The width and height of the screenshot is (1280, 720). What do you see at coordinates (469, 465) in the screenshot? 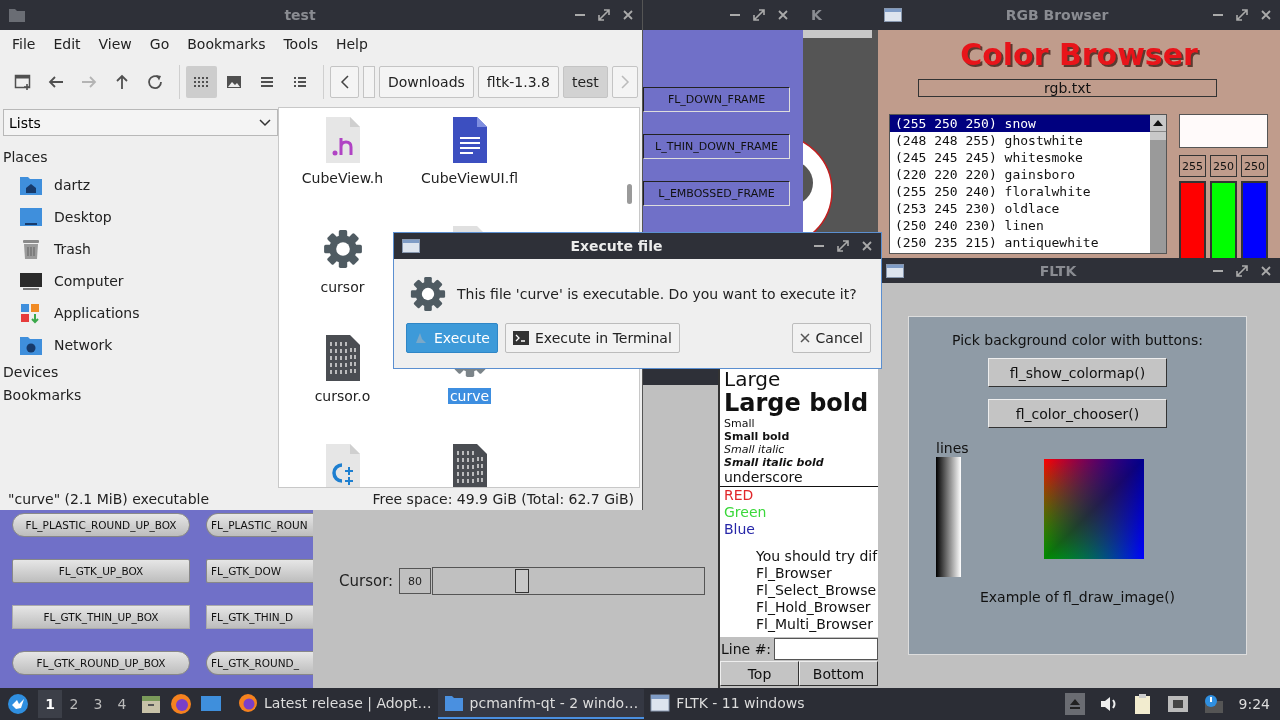
I see `binary-file-icon` at bounding box center [469, 465].